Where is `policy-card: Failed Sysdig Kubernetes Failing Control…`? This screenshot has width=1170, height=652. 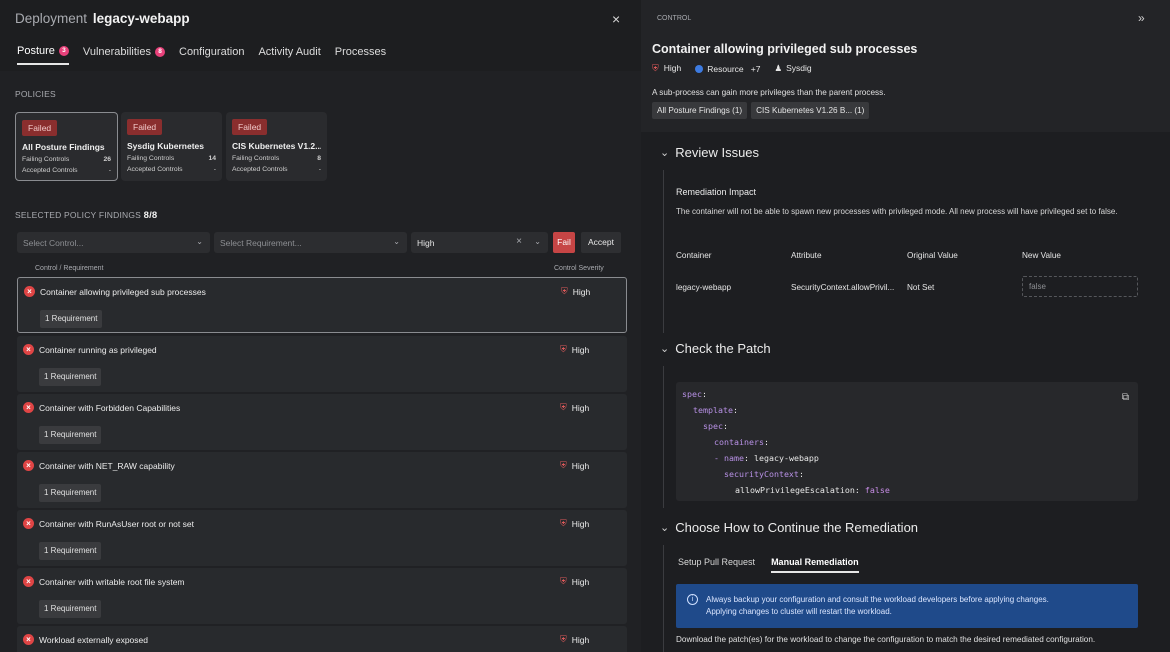 policy-card: Failed Sysdig Kubernetes Failing Control… is located at coordinates (171, 146).